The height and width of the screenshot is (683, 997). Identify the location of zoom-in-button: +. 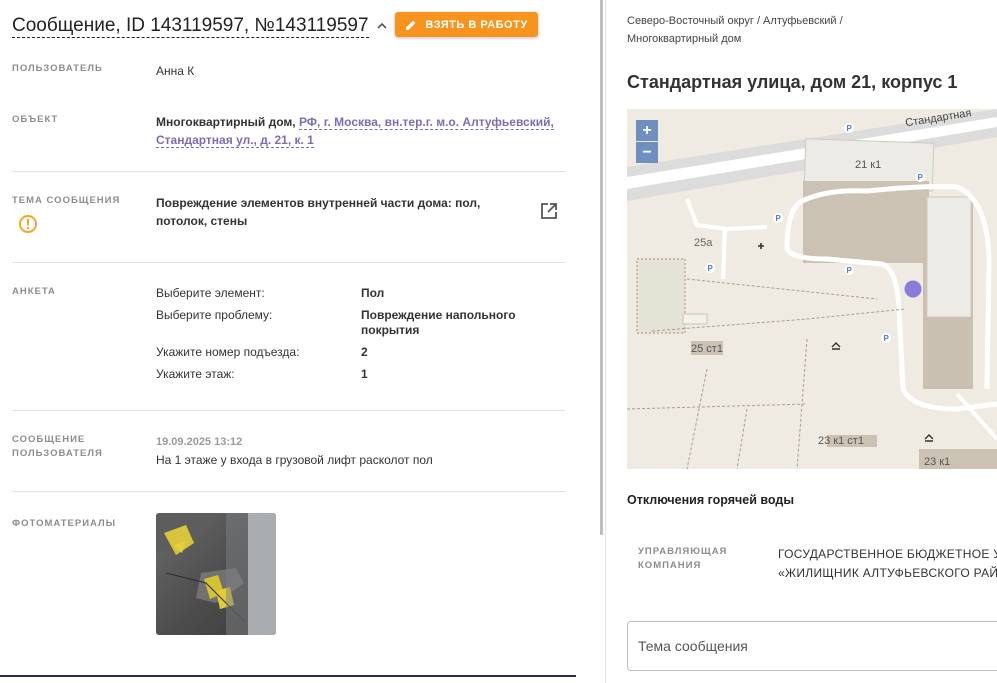
(647, 130).